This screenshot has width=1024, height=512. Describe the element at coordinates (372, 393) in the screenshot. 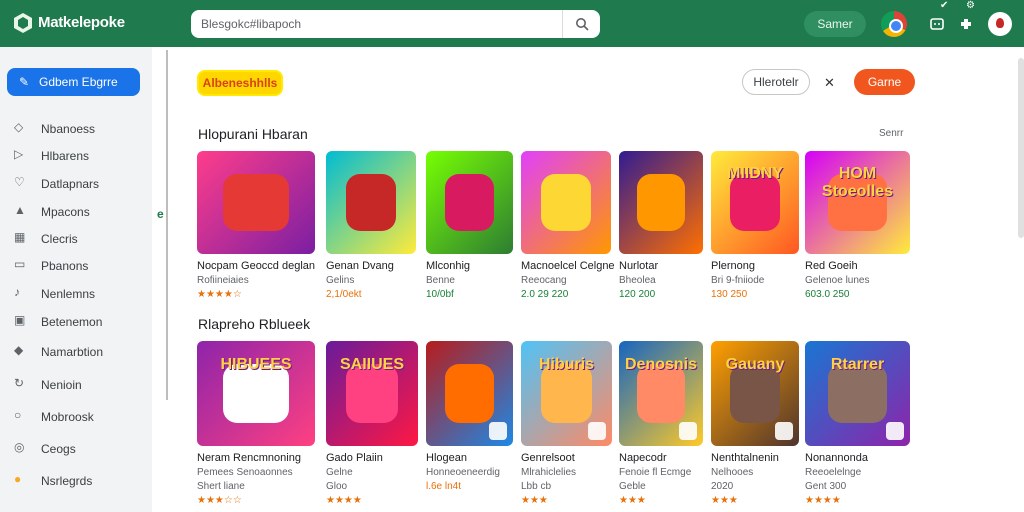

I see `app-thumbnail: SAIIUES` at that location.